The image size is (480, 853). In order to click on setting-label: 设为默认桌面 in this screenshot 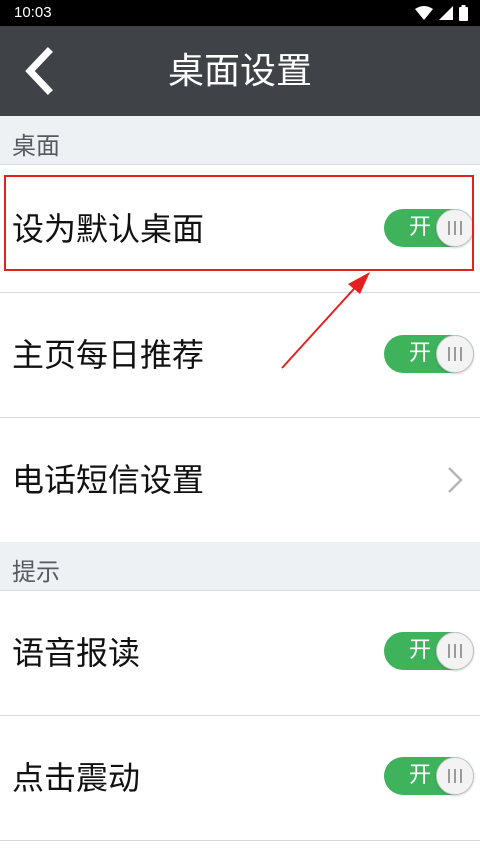, I will do `click(108, 229)`.